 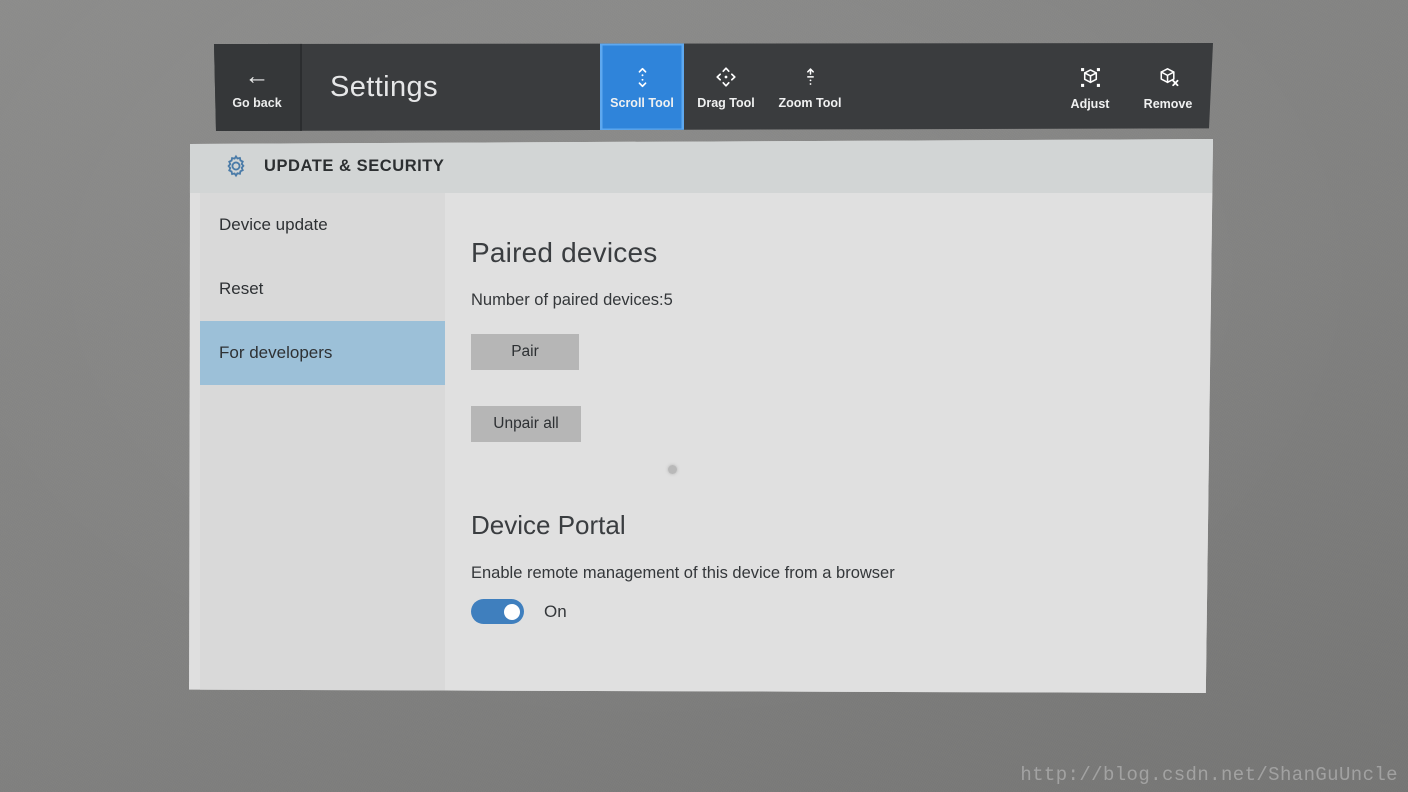 I want to click on device-portal-toggle-state: On, so click(x=555, y=611).